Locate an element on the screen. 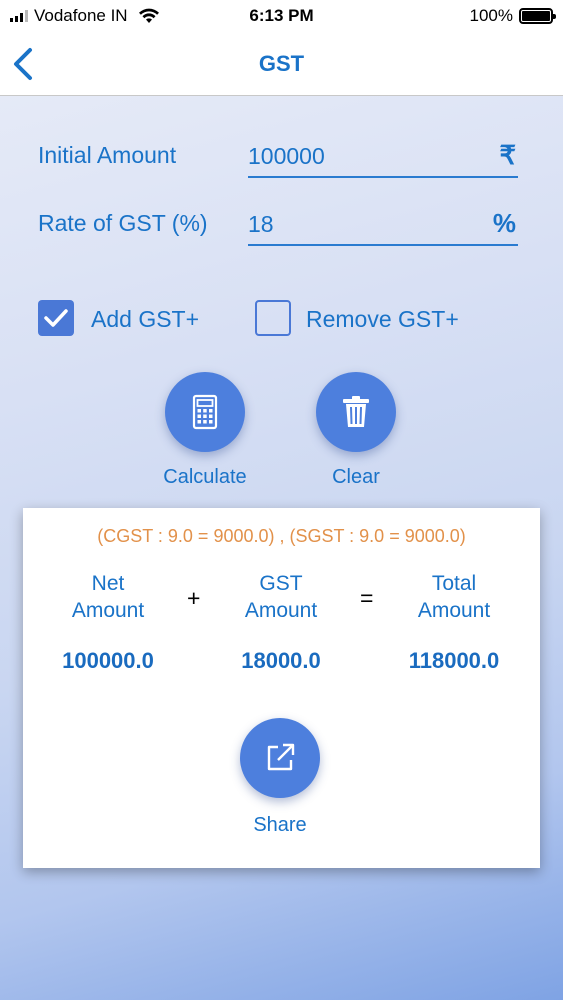 This screenshot has width=563, height=1000. nav-bar: GST is located at coordinates (281, 64).